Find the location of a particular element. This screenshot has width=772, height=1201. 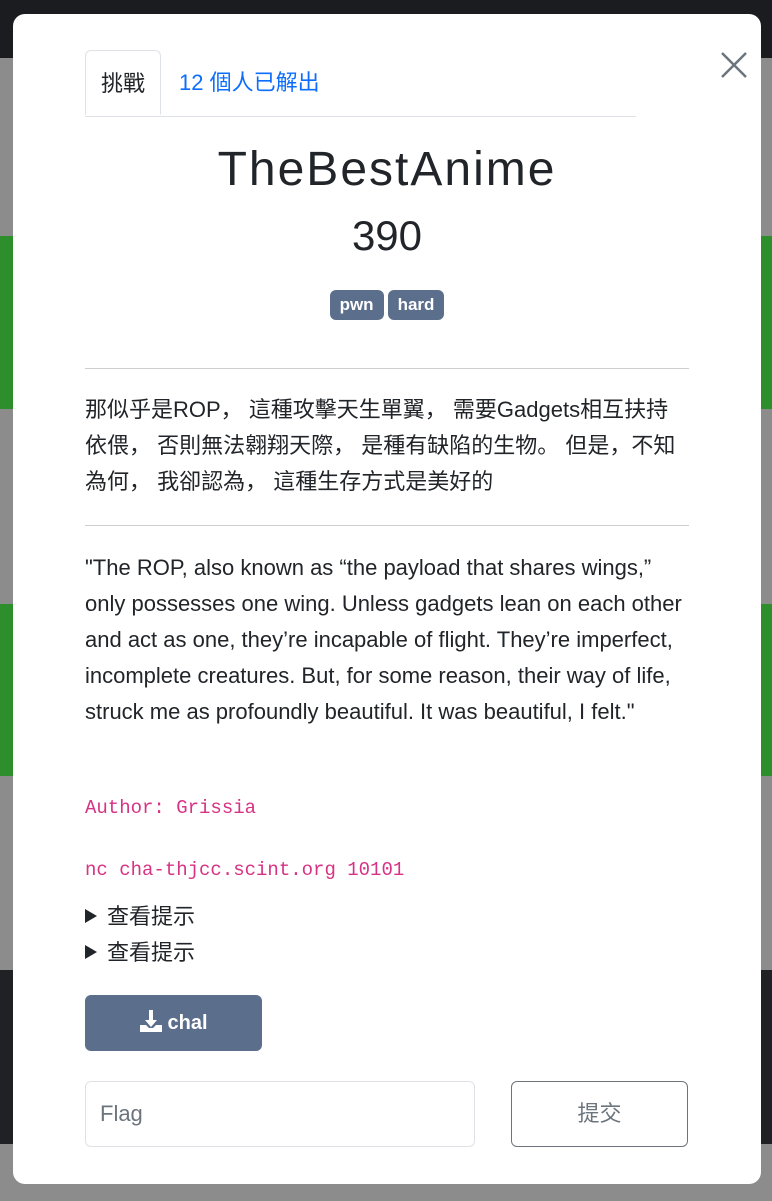

download-icon is located at coordinates (151, 1020).